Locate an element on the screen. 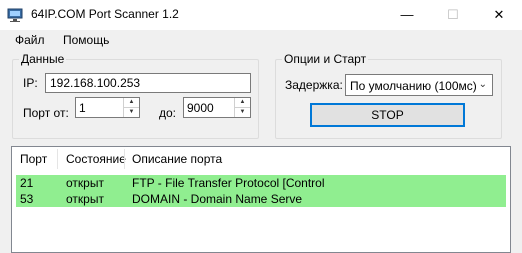 This screenshot has height=253, width=522. menu-file: Файл is located at coordinates (30, 40).